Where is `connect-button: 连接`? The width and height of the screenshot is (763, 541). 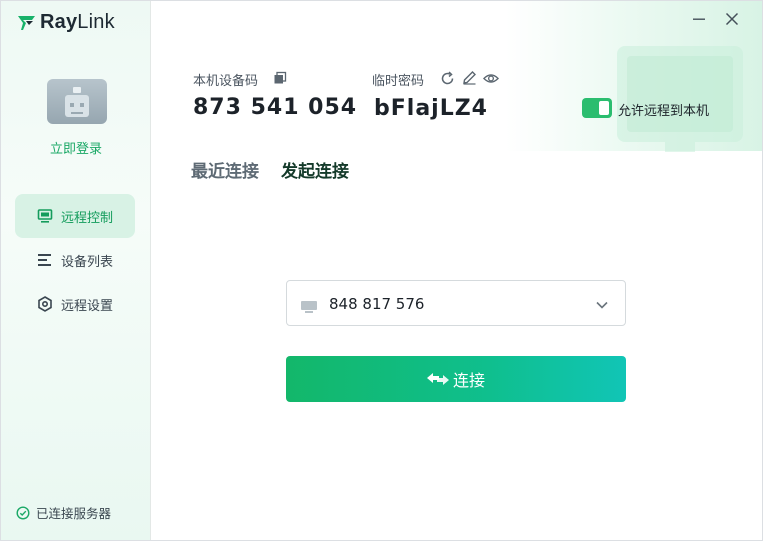
connect-button: 连接 is located at coordinates (456, 379).